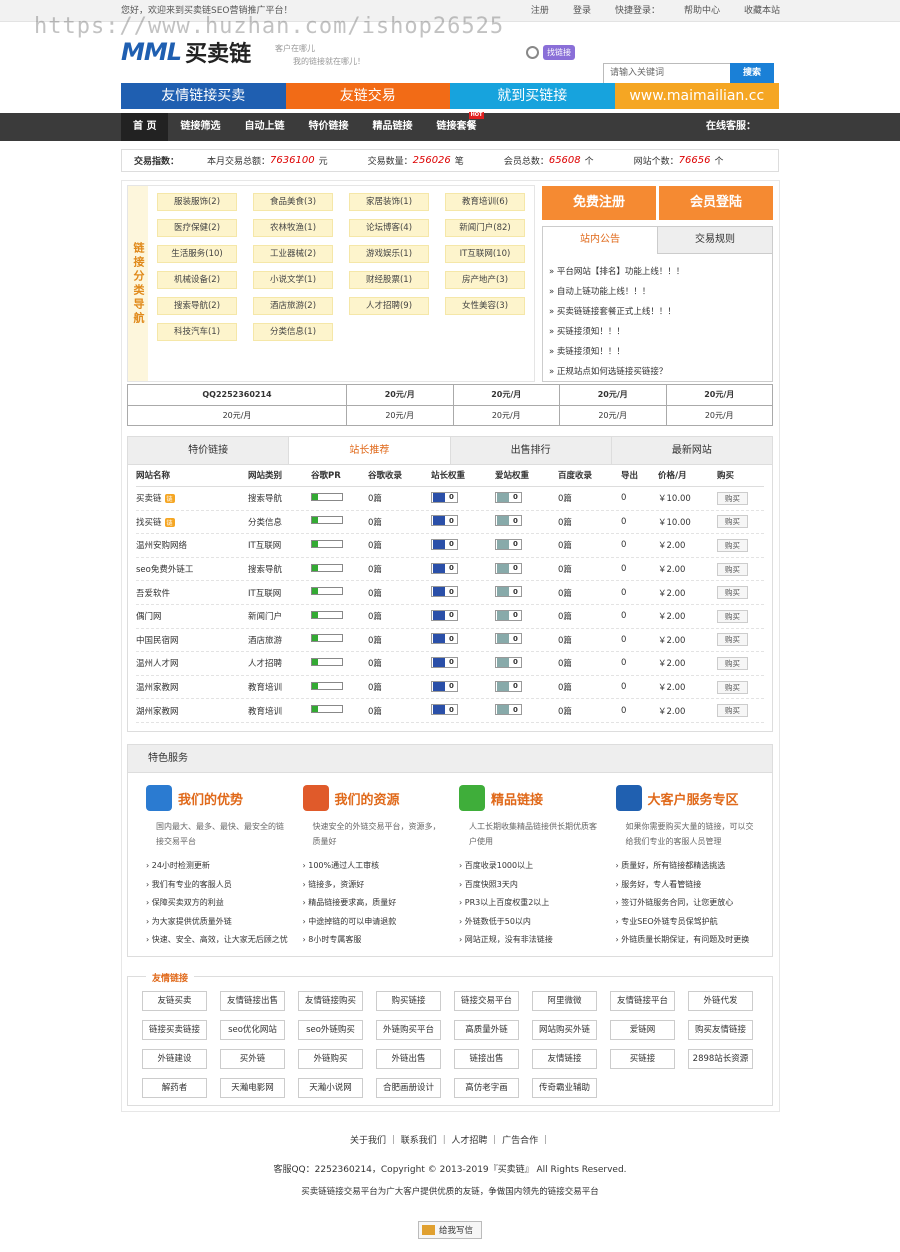 The height and width of the screenshot is (1252, 900). Describe the element at coordinates (532, 96) in the screenshot. I see `banner-3: 就到买链接` at that location.